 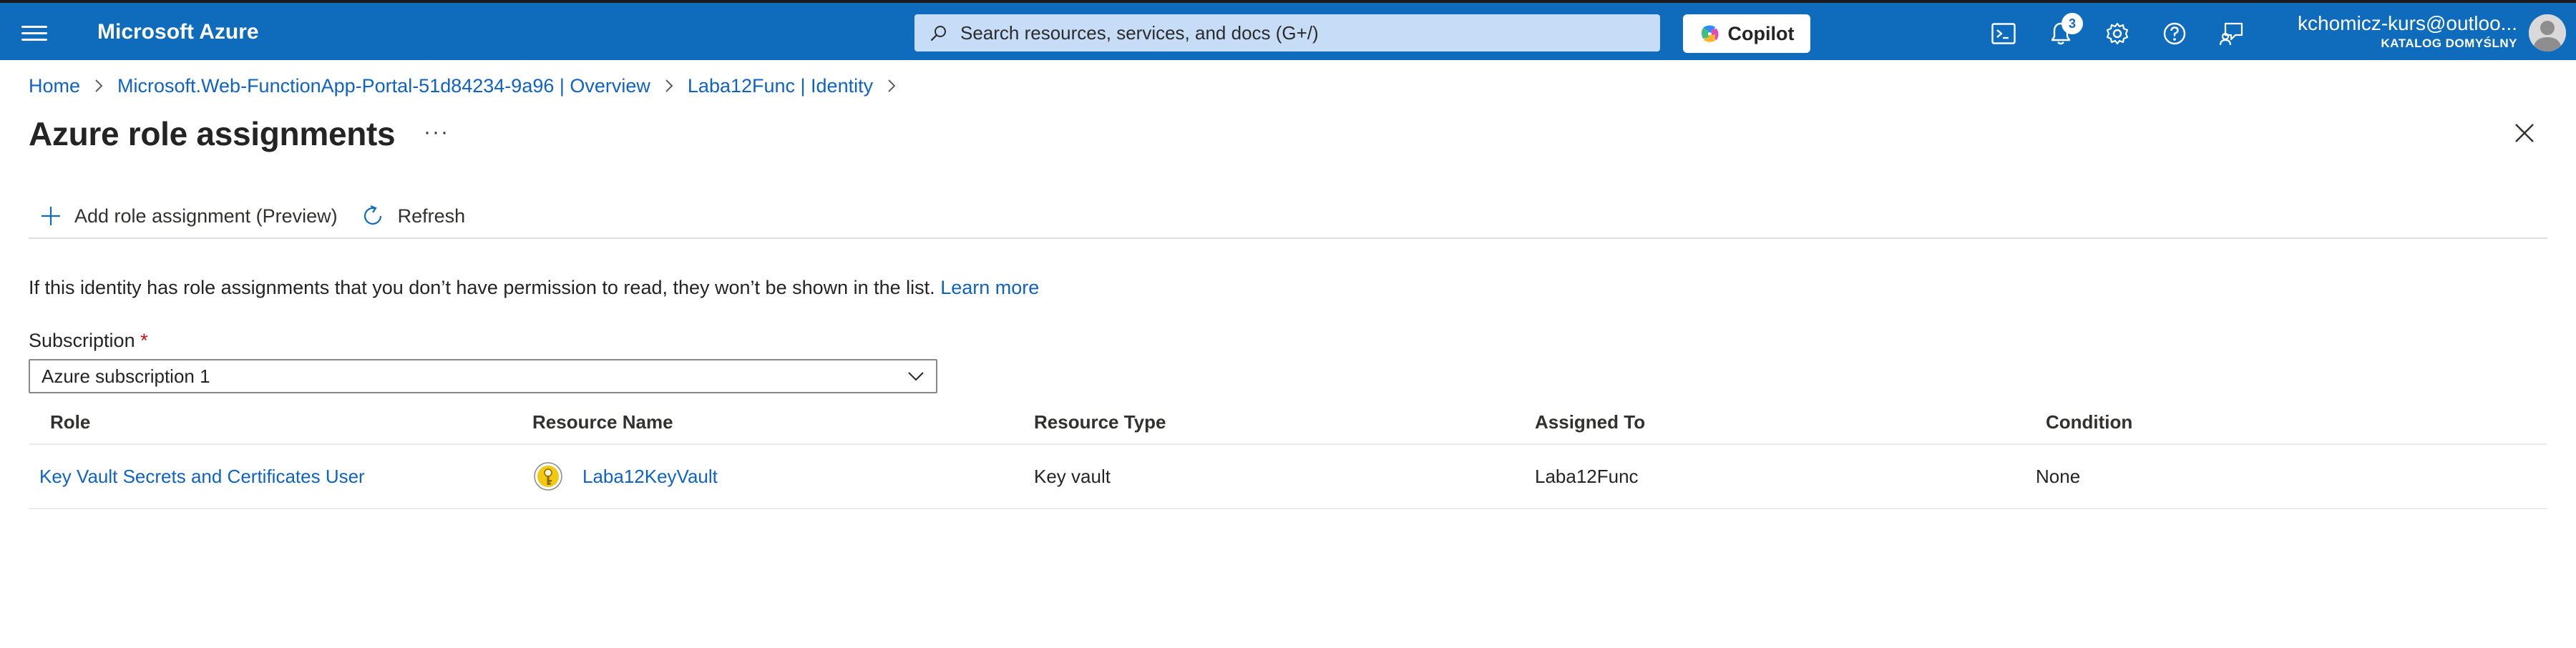 What do you see at coordinates (82, 340) in the screenshot?
I see `subscription-label-text: Subscription` at bounding box center [82, 340].